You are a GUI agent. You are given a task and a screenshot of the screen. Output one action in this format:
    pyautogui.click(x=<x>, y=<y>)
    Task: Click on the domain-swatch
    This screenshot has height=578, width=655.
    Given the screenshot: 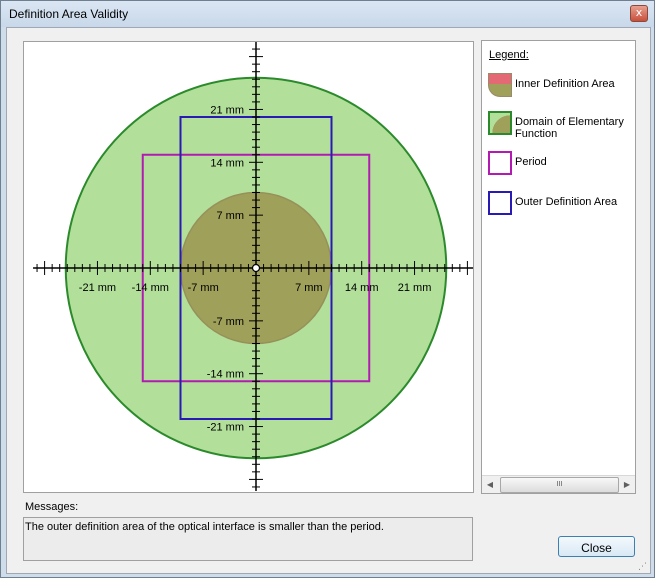 What is the action you would take?
    pyautogui.click(x=500, y=123)
    